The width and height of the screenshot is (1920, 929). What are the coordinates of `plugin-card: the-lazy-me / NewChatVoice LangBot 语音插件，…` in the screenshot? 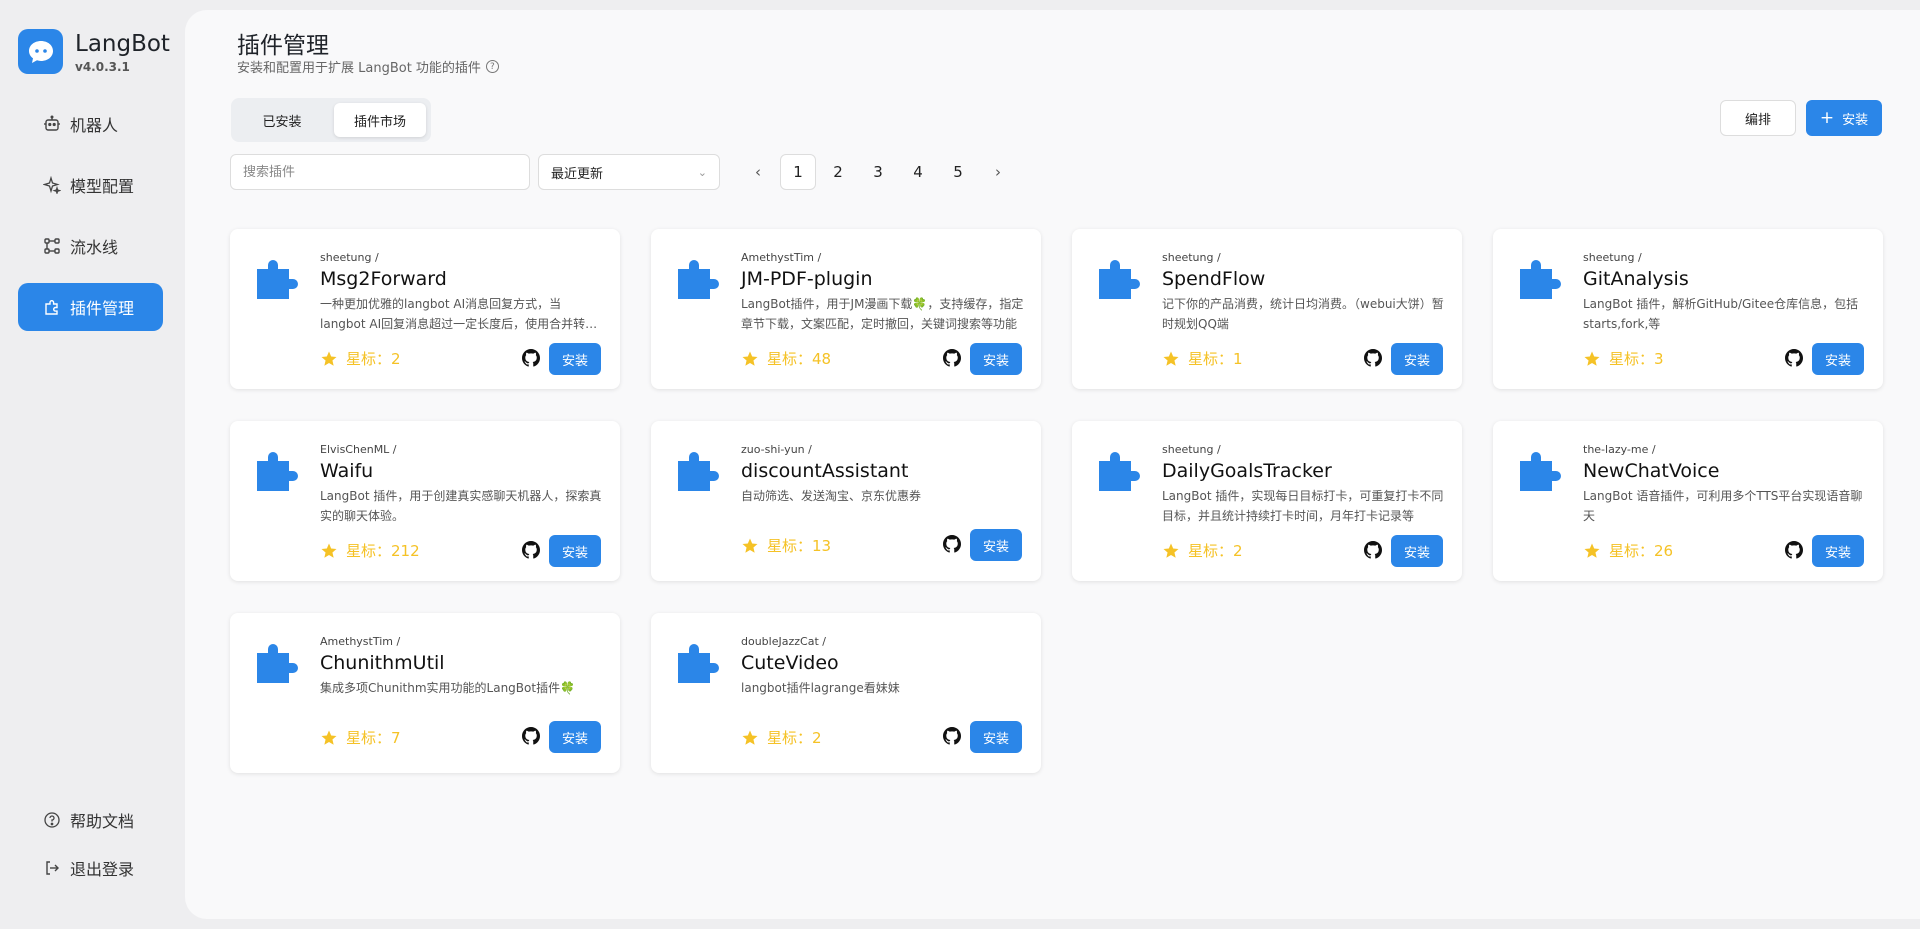 It's located at (1688, 501).